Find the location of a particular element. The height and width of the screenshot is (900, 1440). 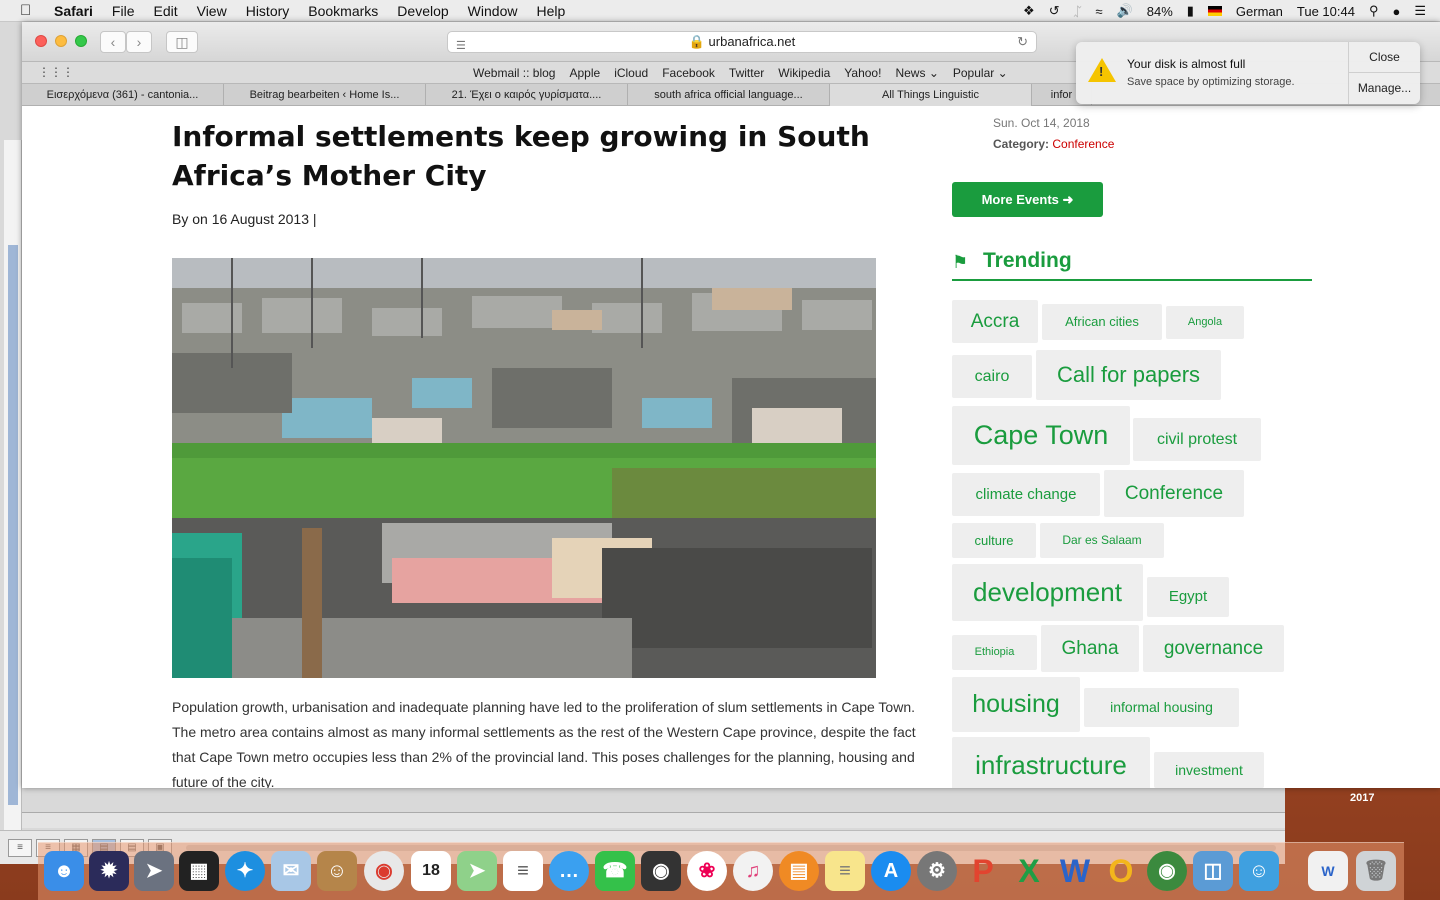

menu-view: View is located at coordinates (212, 11).